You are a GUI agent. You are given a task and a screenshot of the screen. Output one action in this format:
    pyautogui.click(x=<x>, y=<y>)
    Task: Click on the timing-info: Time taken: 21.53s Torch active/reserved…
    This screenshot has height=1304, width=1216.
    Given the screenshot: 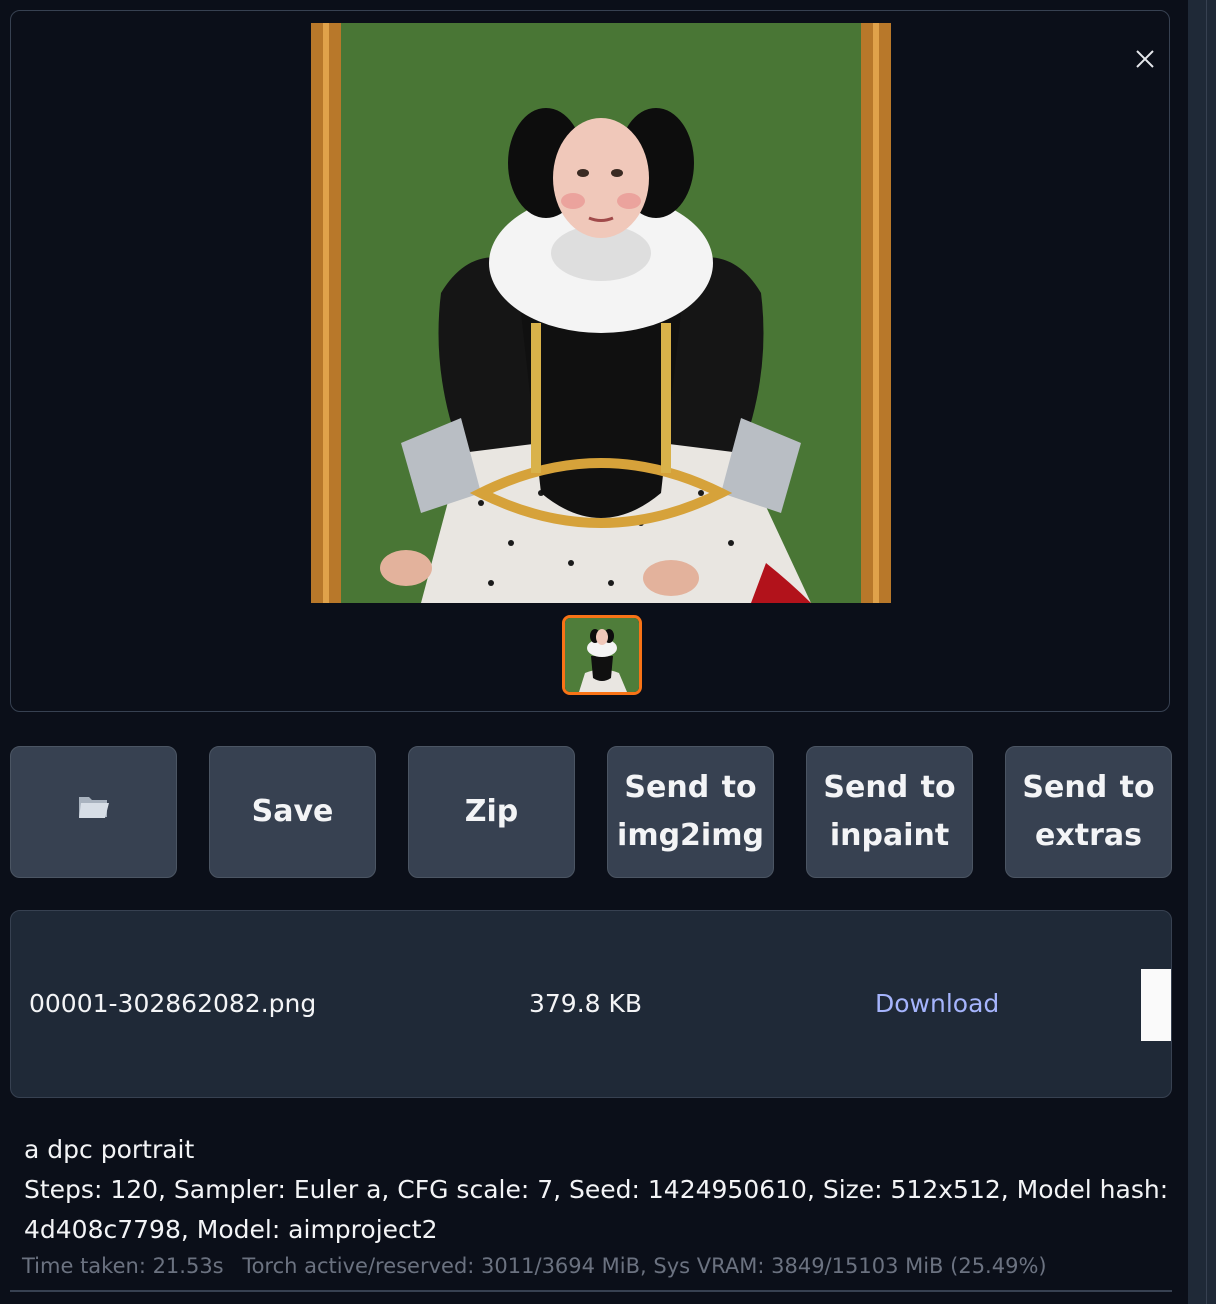 What is the action you would take?
    pyautogui.click(x=540, y=1266)
    